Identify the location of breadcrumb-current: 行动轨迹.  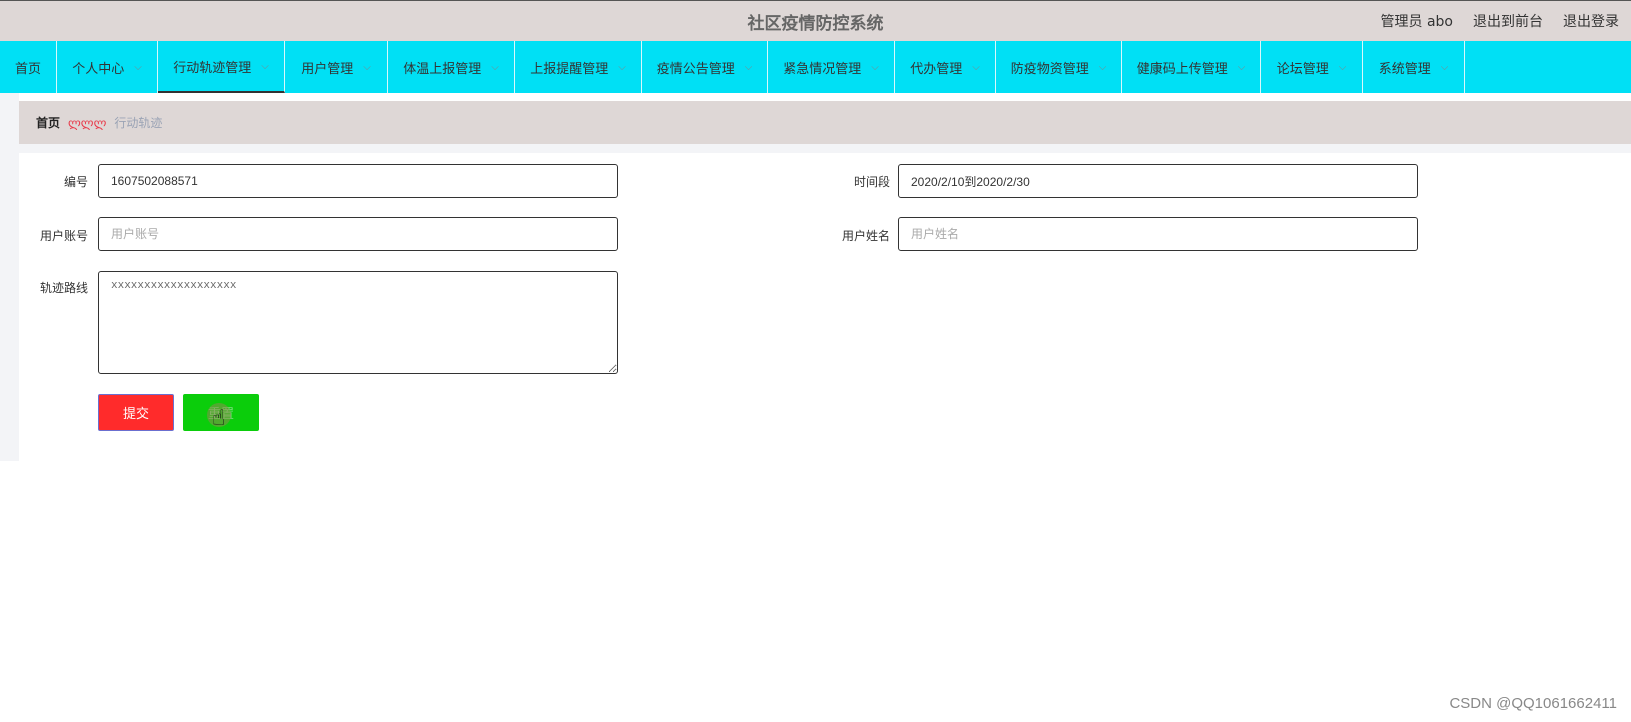
(138, 123).